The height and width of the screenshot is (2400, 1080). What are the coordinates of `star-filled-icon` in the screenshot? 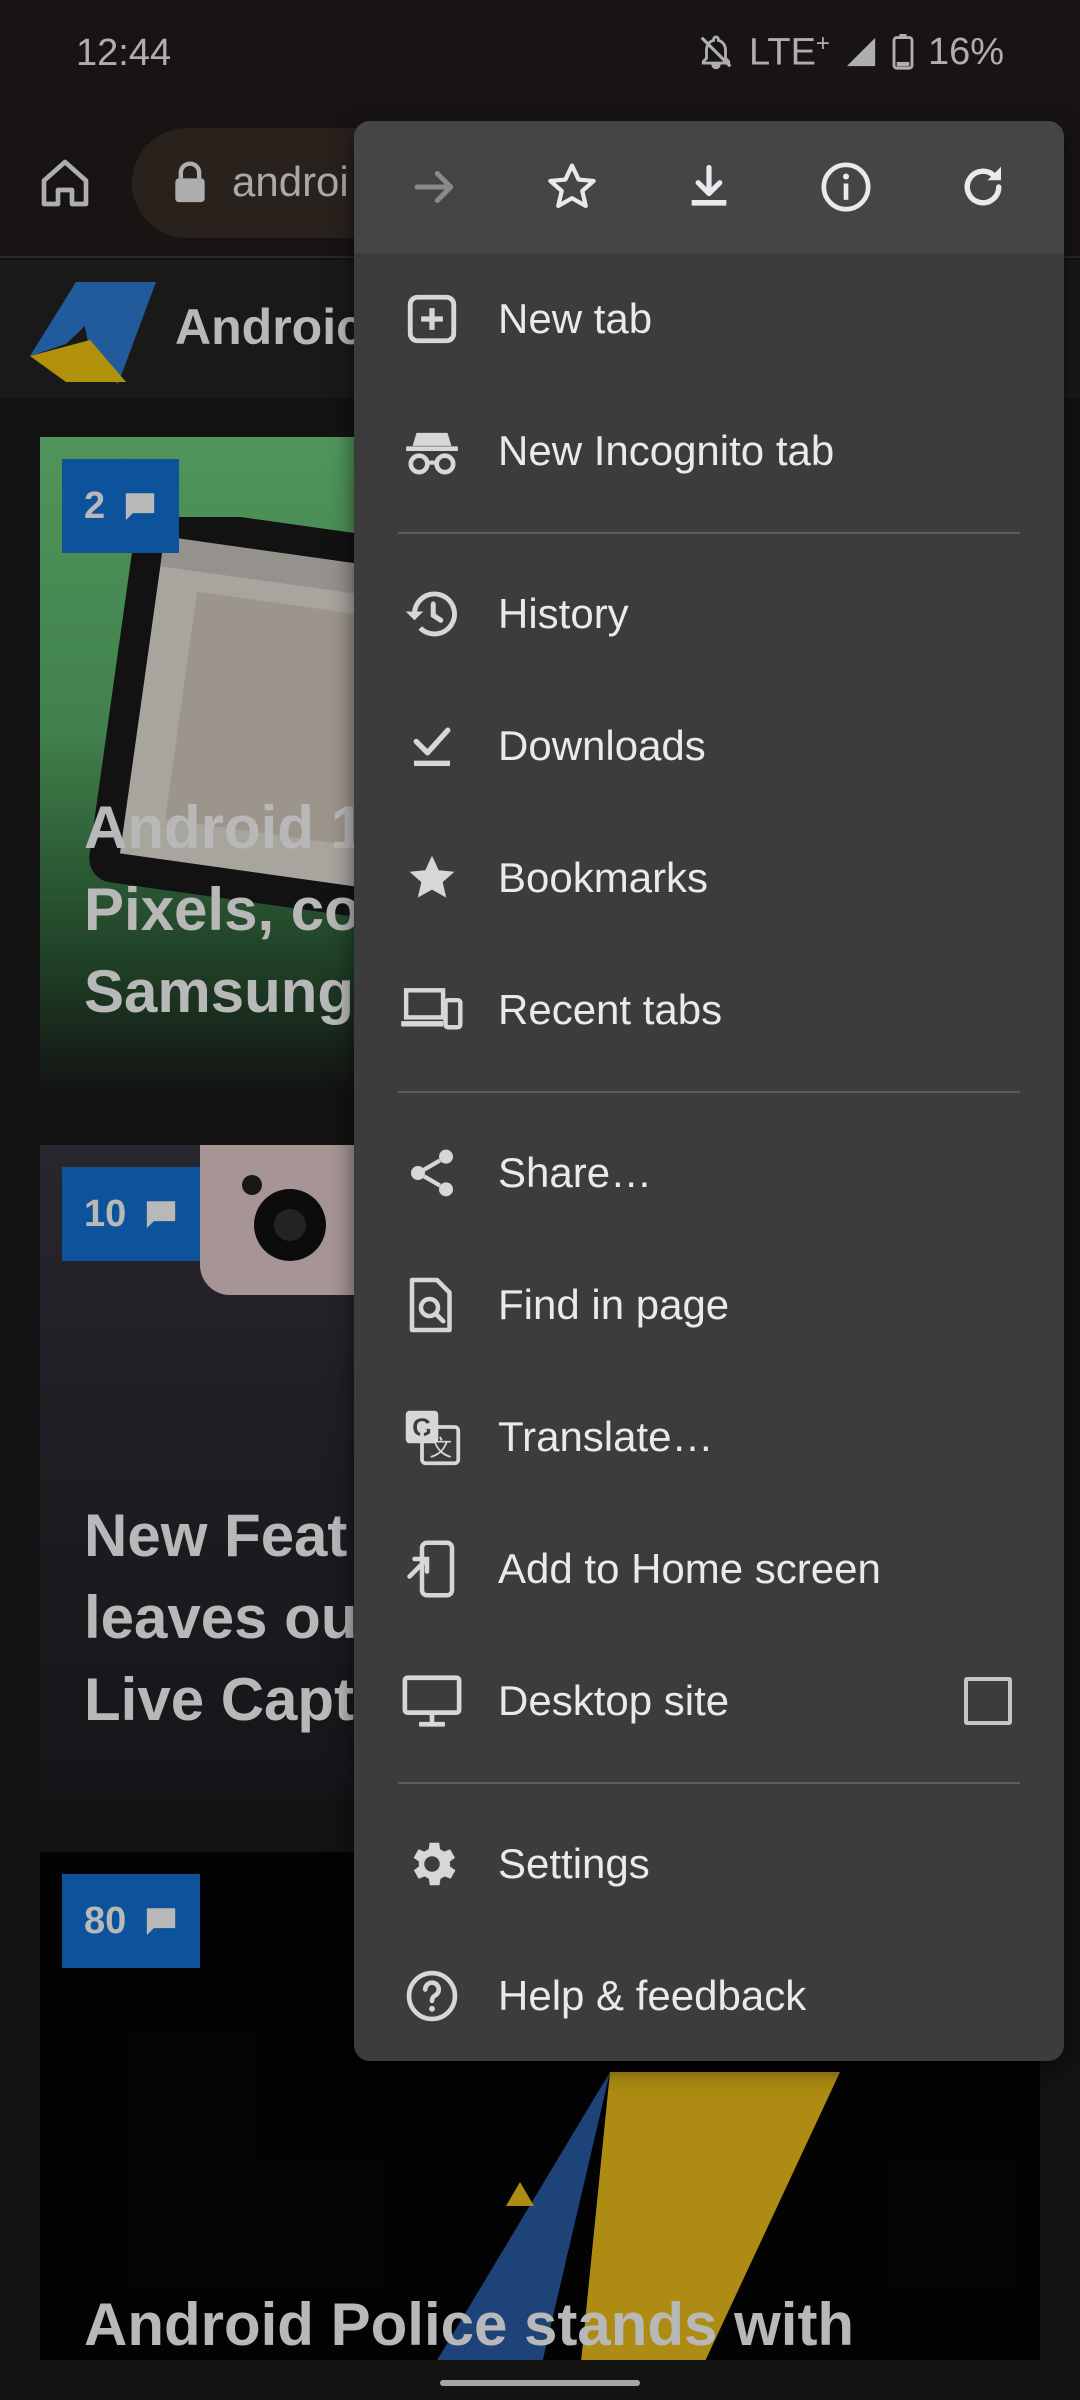 It's located at (432, 878).